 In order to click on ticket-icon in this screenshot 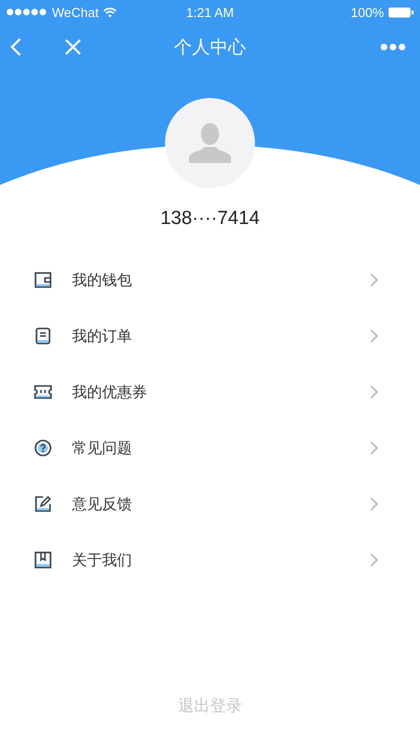, I will do `click(43, 392)`.